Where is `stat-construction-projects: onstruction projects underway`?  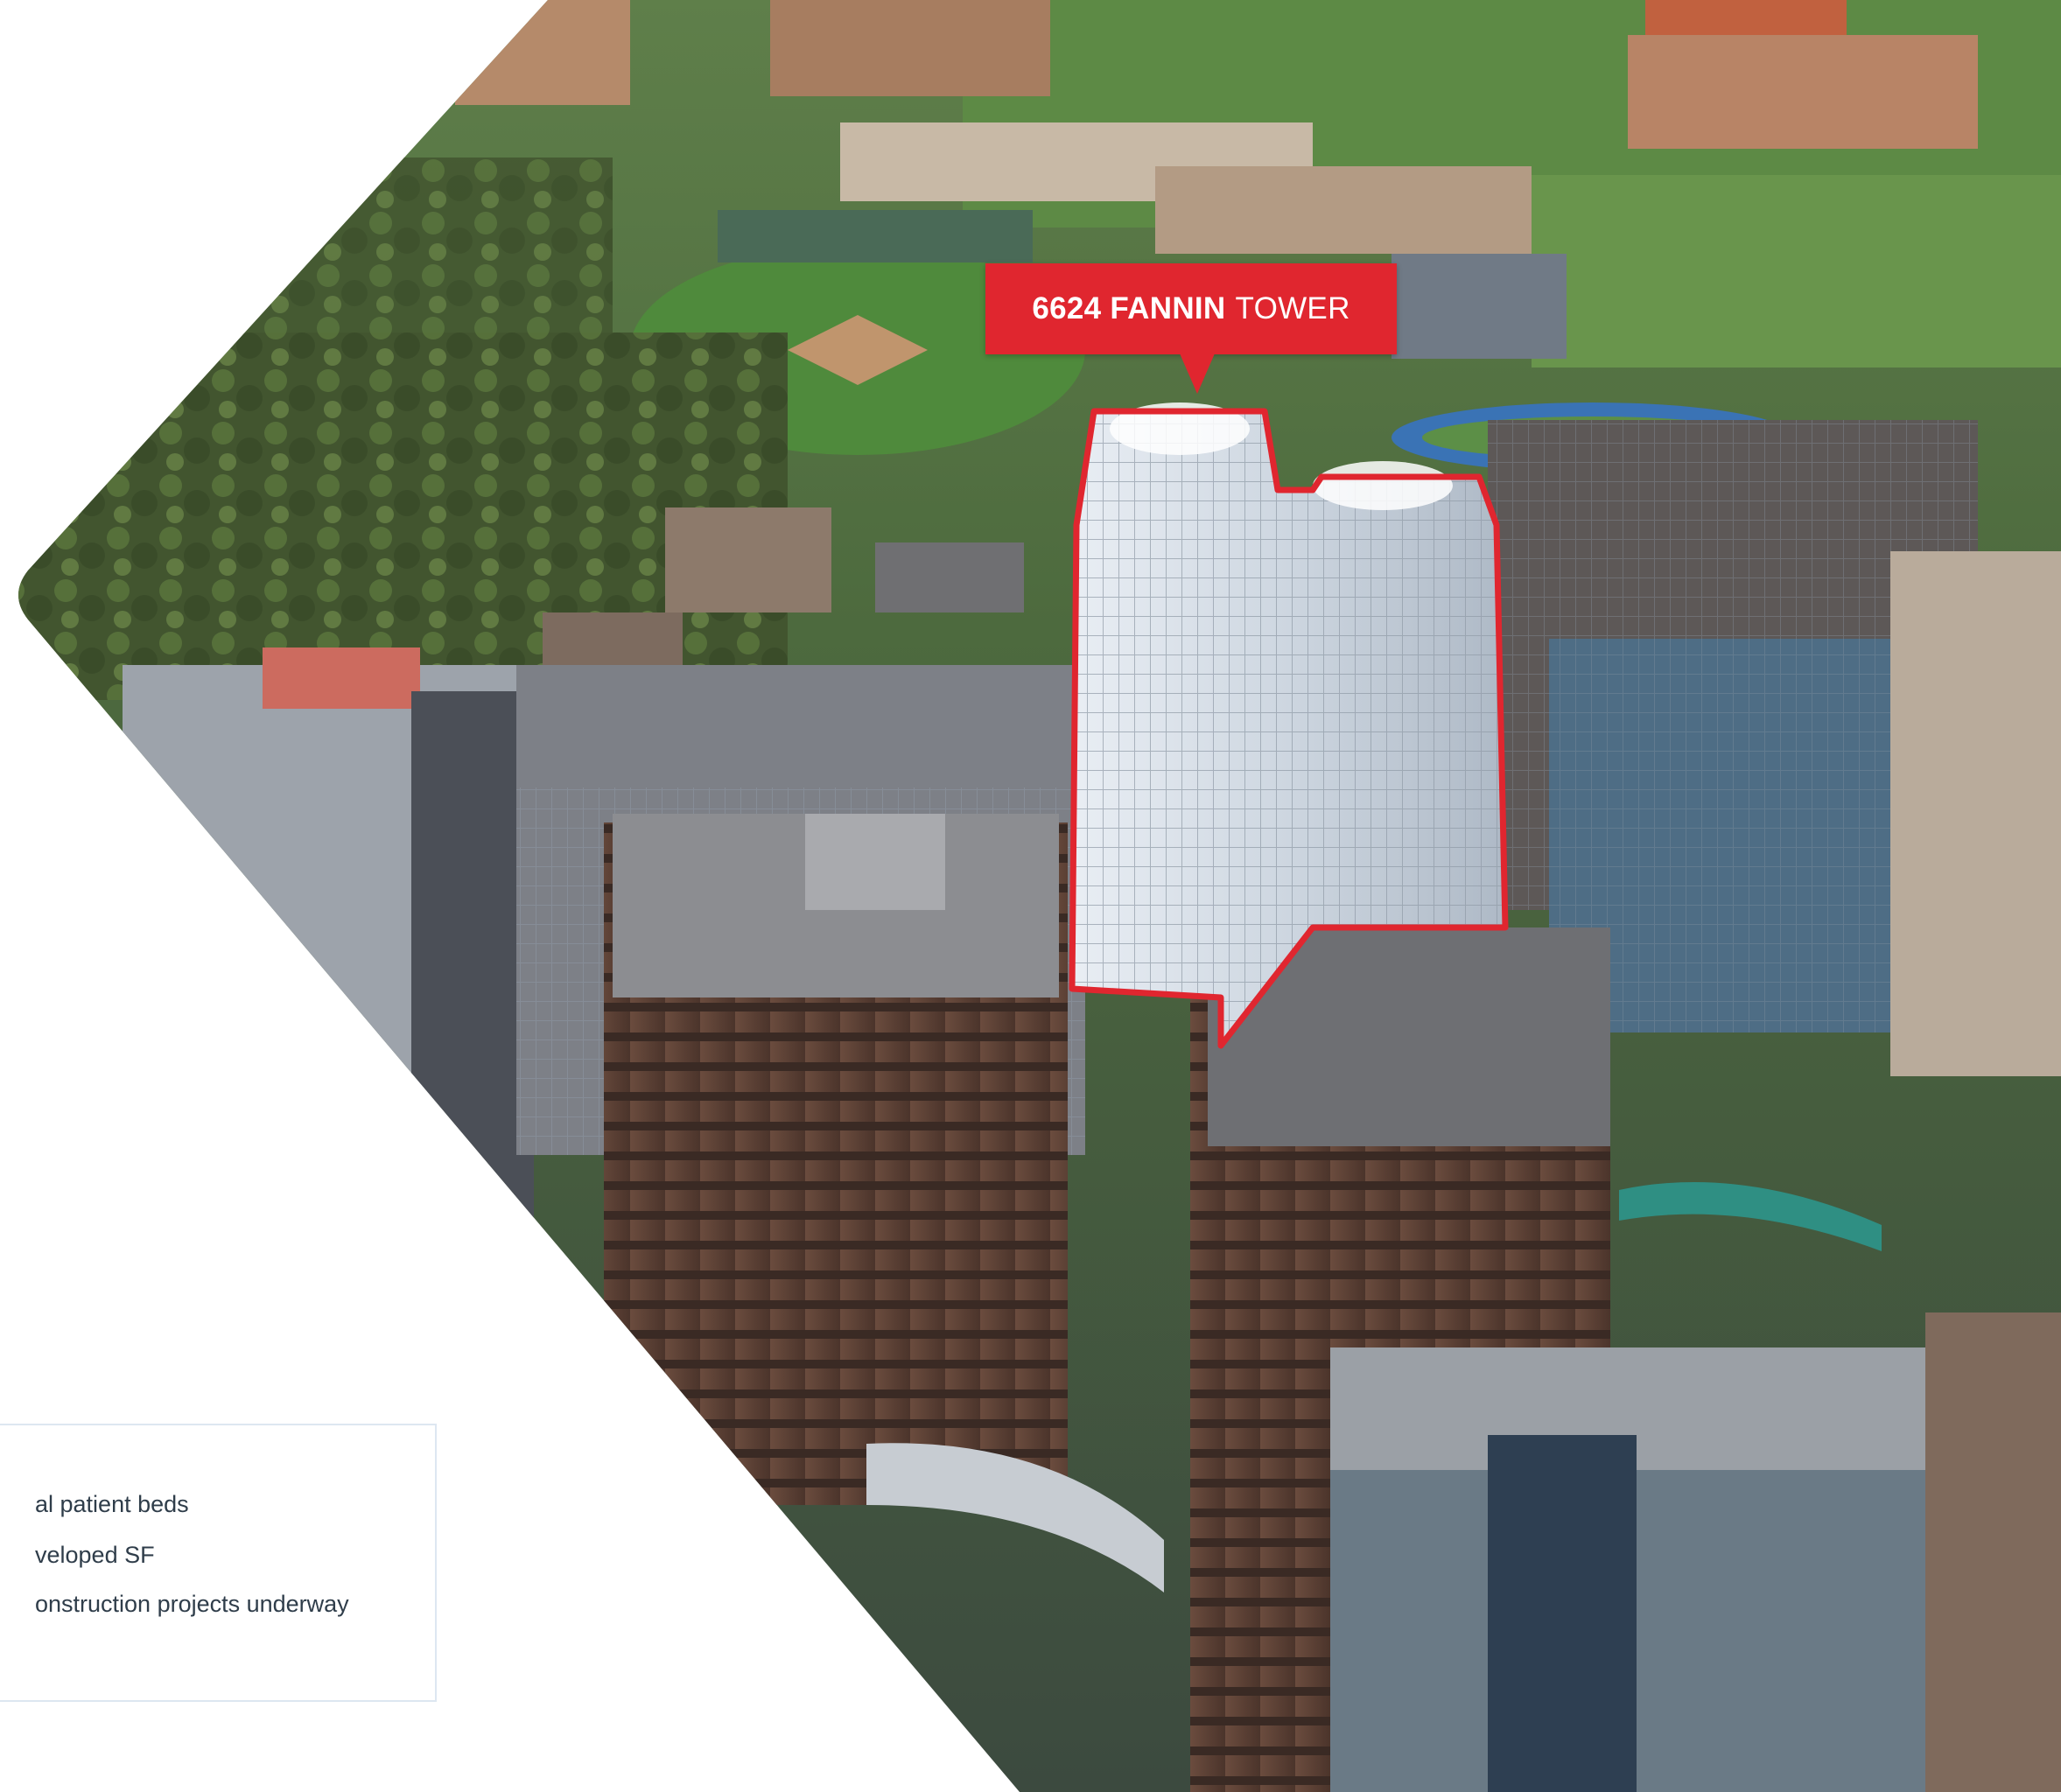 stat-construction-projects: onstruction projects underway is located at coordinates (192, 1604).